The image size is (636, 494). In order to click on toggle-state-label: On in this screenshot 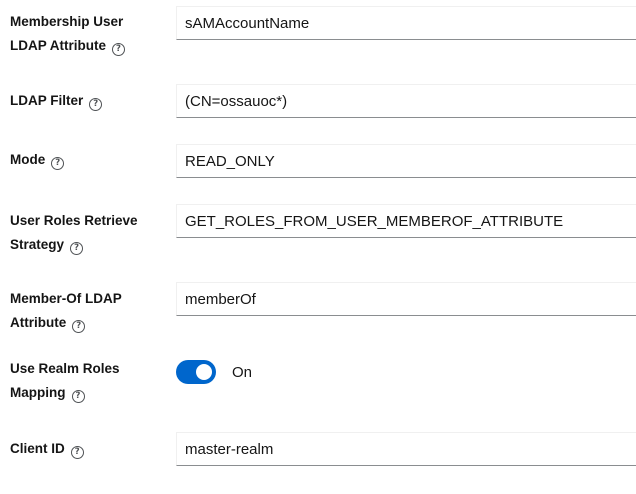, I will do `click(242, 372)`.